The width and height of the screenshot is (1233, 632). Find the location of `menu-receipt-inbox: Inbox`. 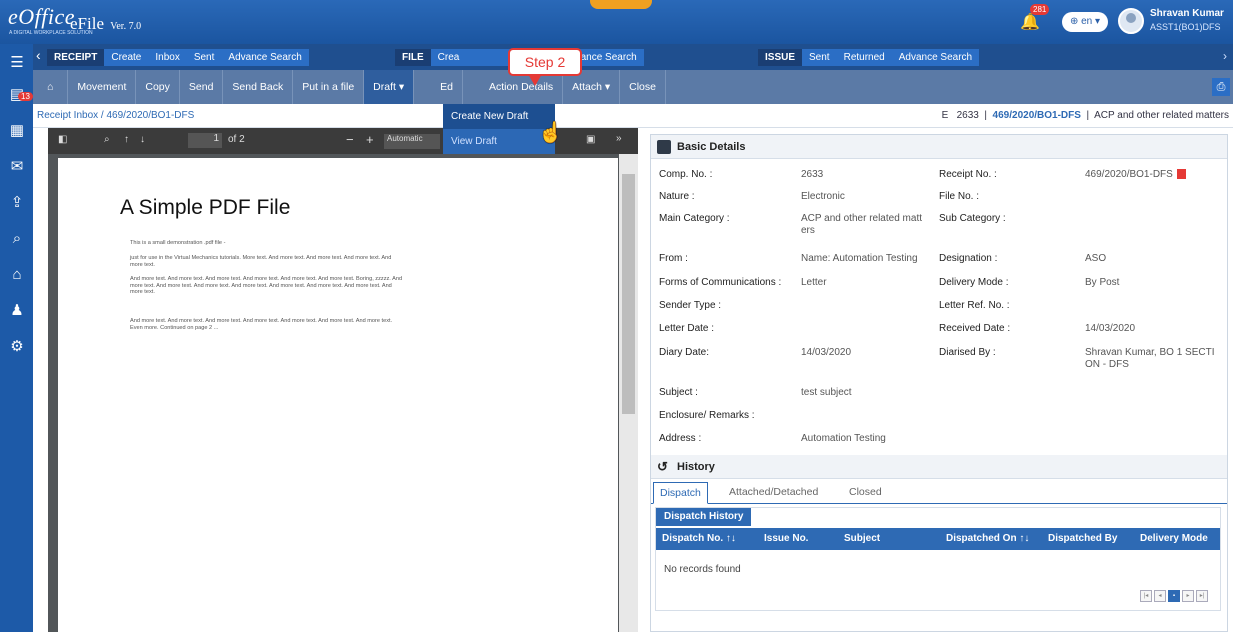

menu-receipt-inbox: Inbox is located at coordinates (167, 57).